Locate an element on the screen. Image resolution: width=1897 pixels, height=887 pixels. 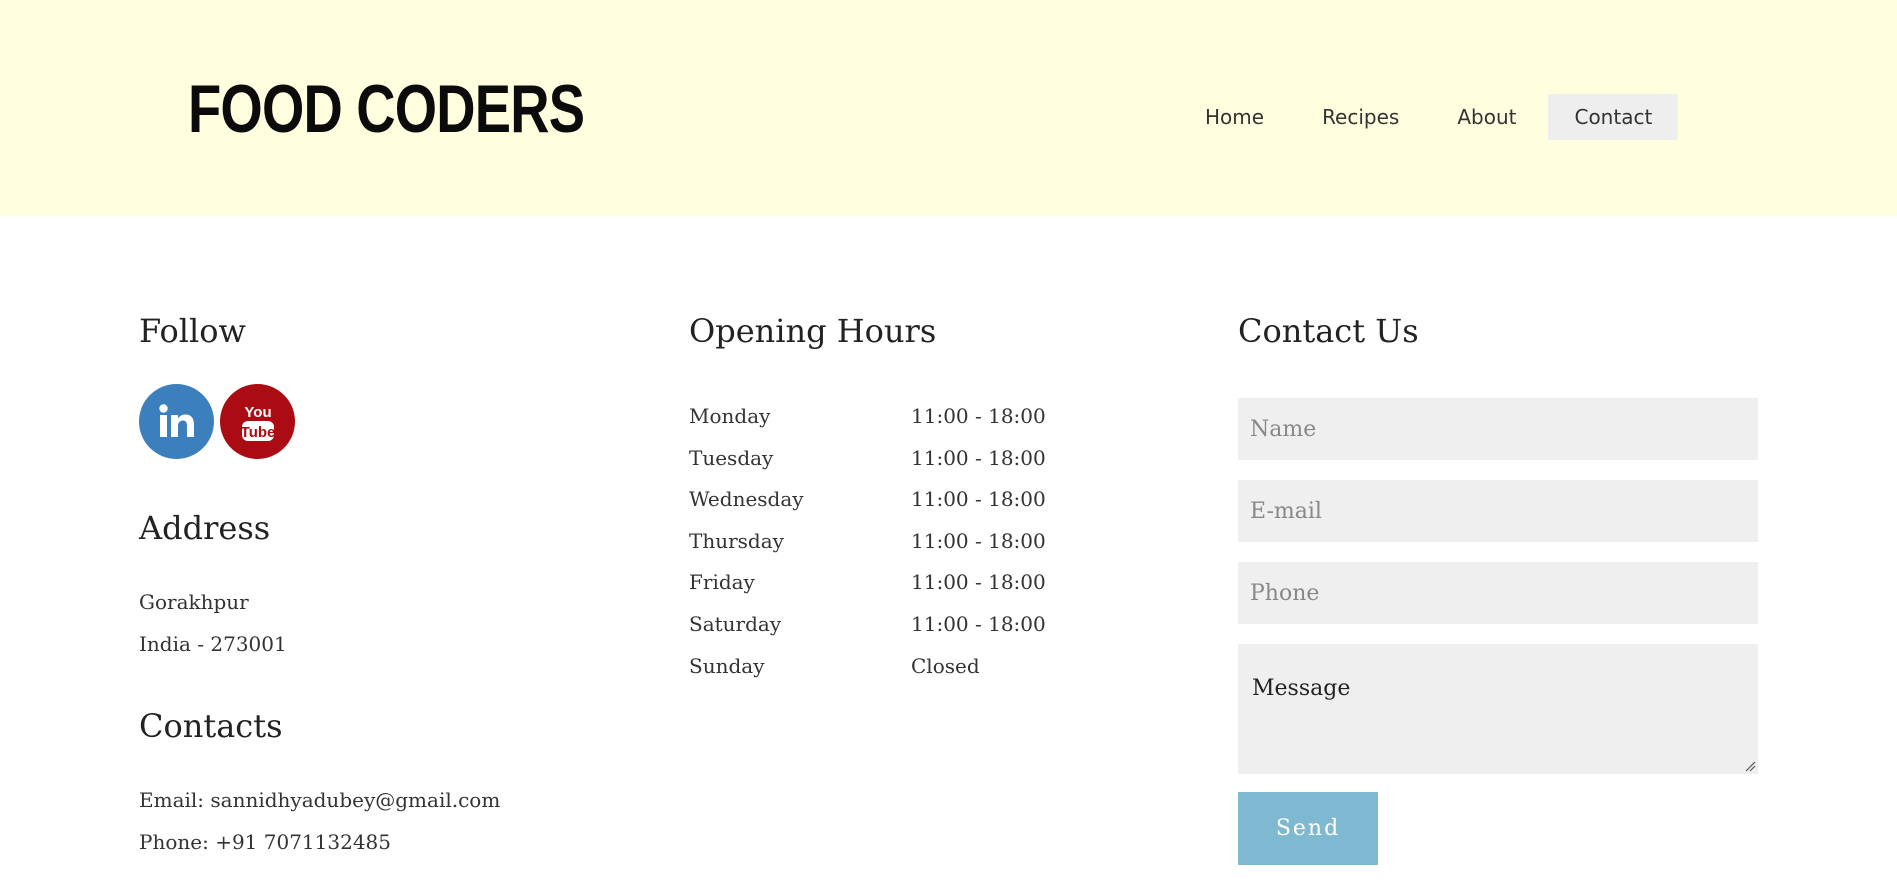
svg-text: Tube is located at coordinates (257, 432).